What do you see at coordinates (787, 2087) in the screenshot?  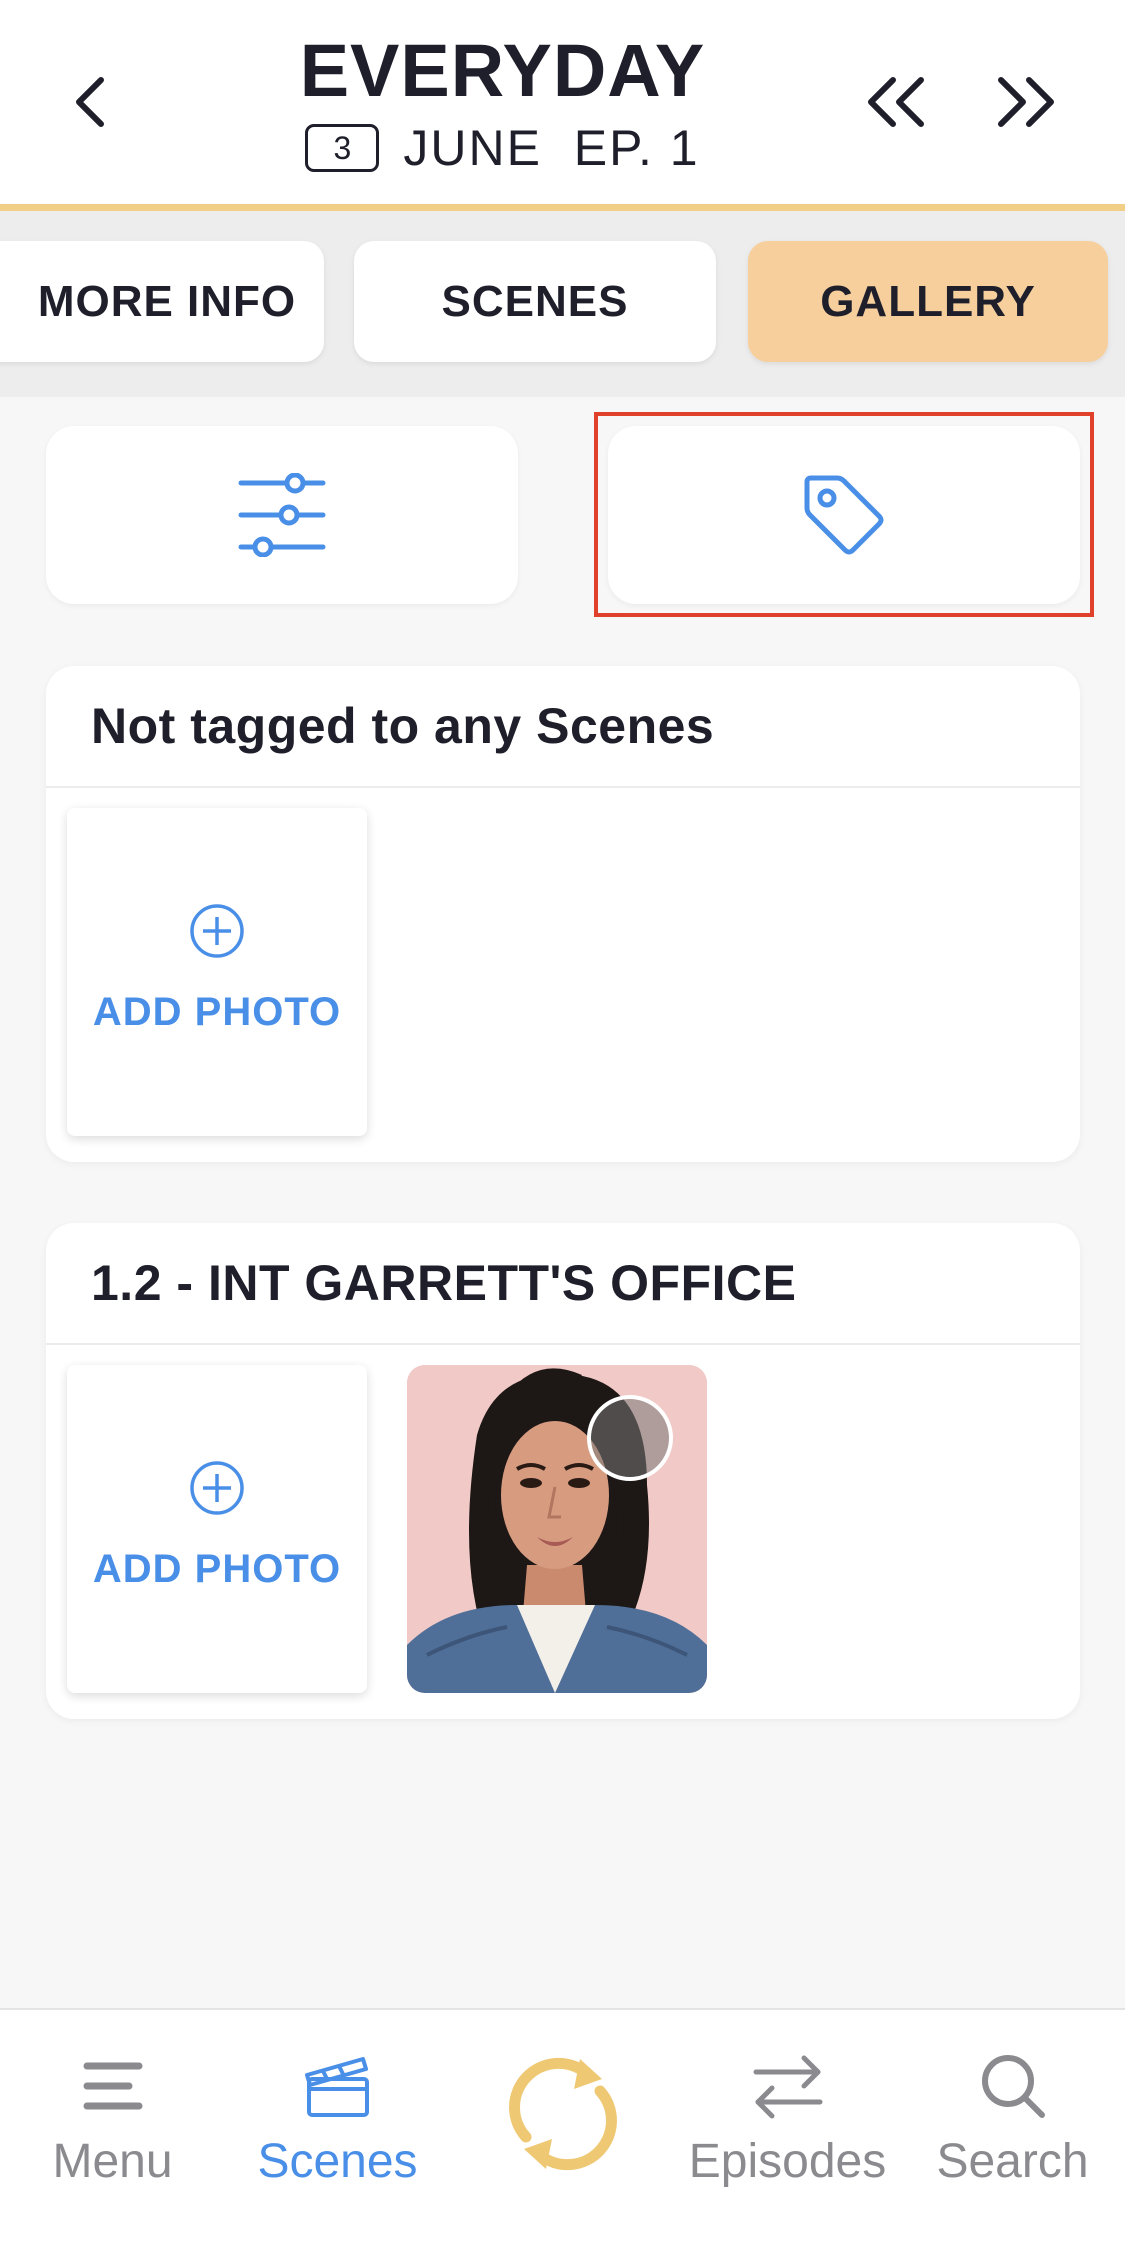 I see `swap-arrows-icon` at bounding box center [787, 2087].